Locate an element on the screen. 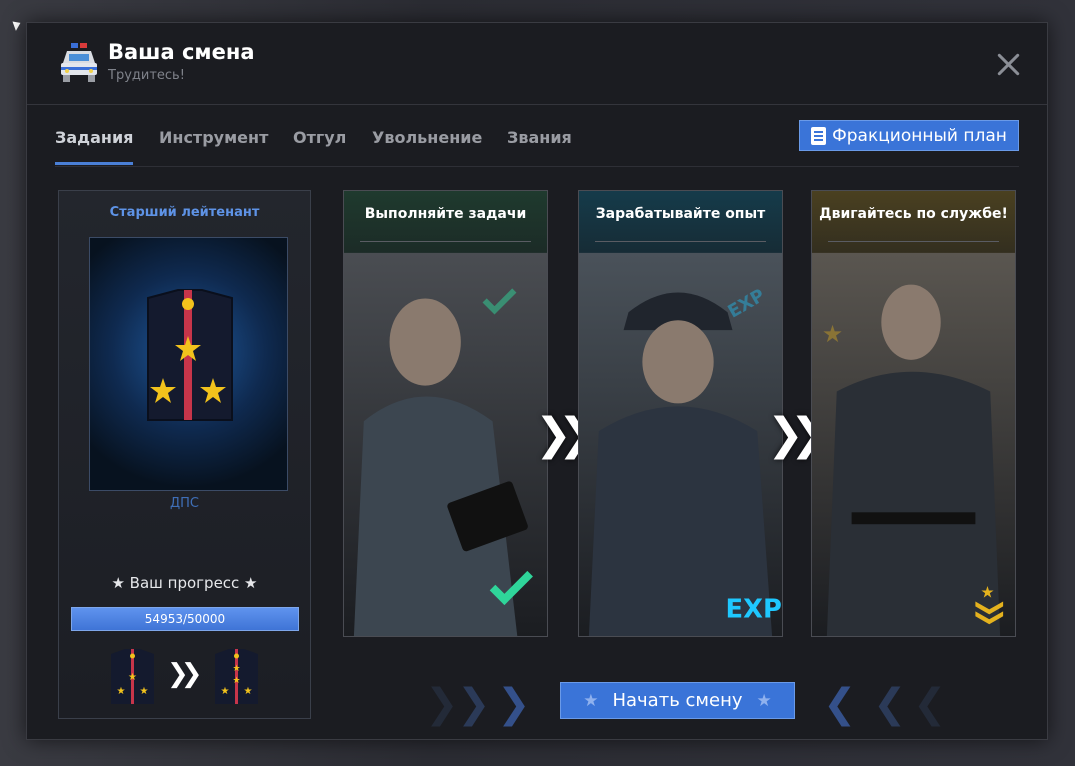  start-shift-label: Начать смену is located at coordinates (677, 700).